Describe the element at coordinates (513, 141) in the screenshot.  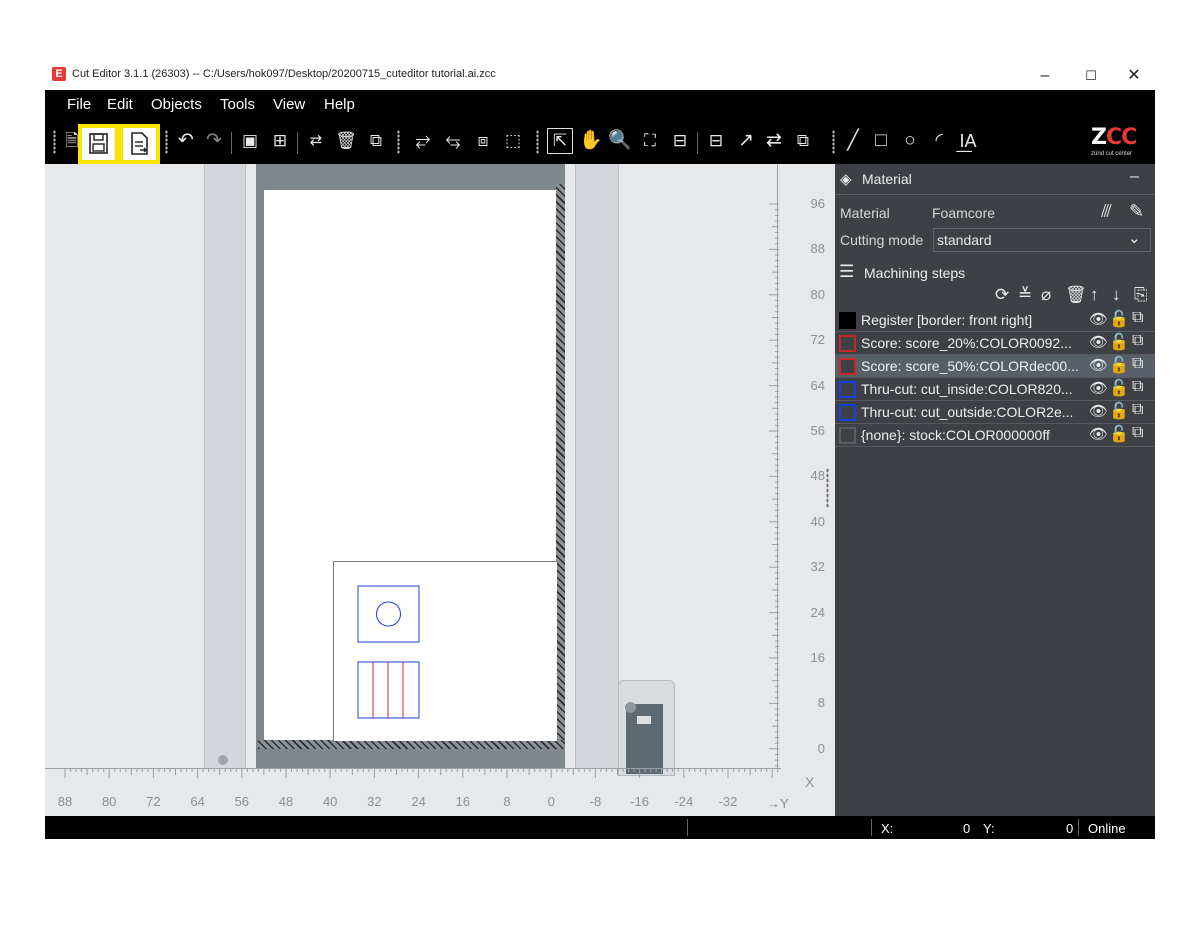
I see `bridge-icon: ⬚` at that location.